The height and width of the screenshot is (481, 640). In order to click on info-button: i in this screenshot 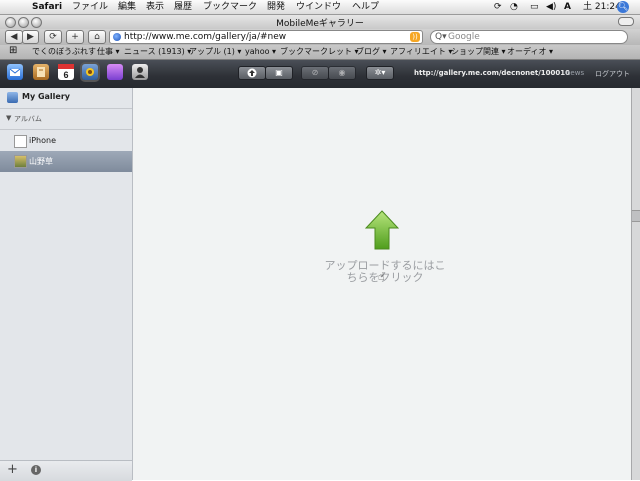, I will do `click(36, 470)`.